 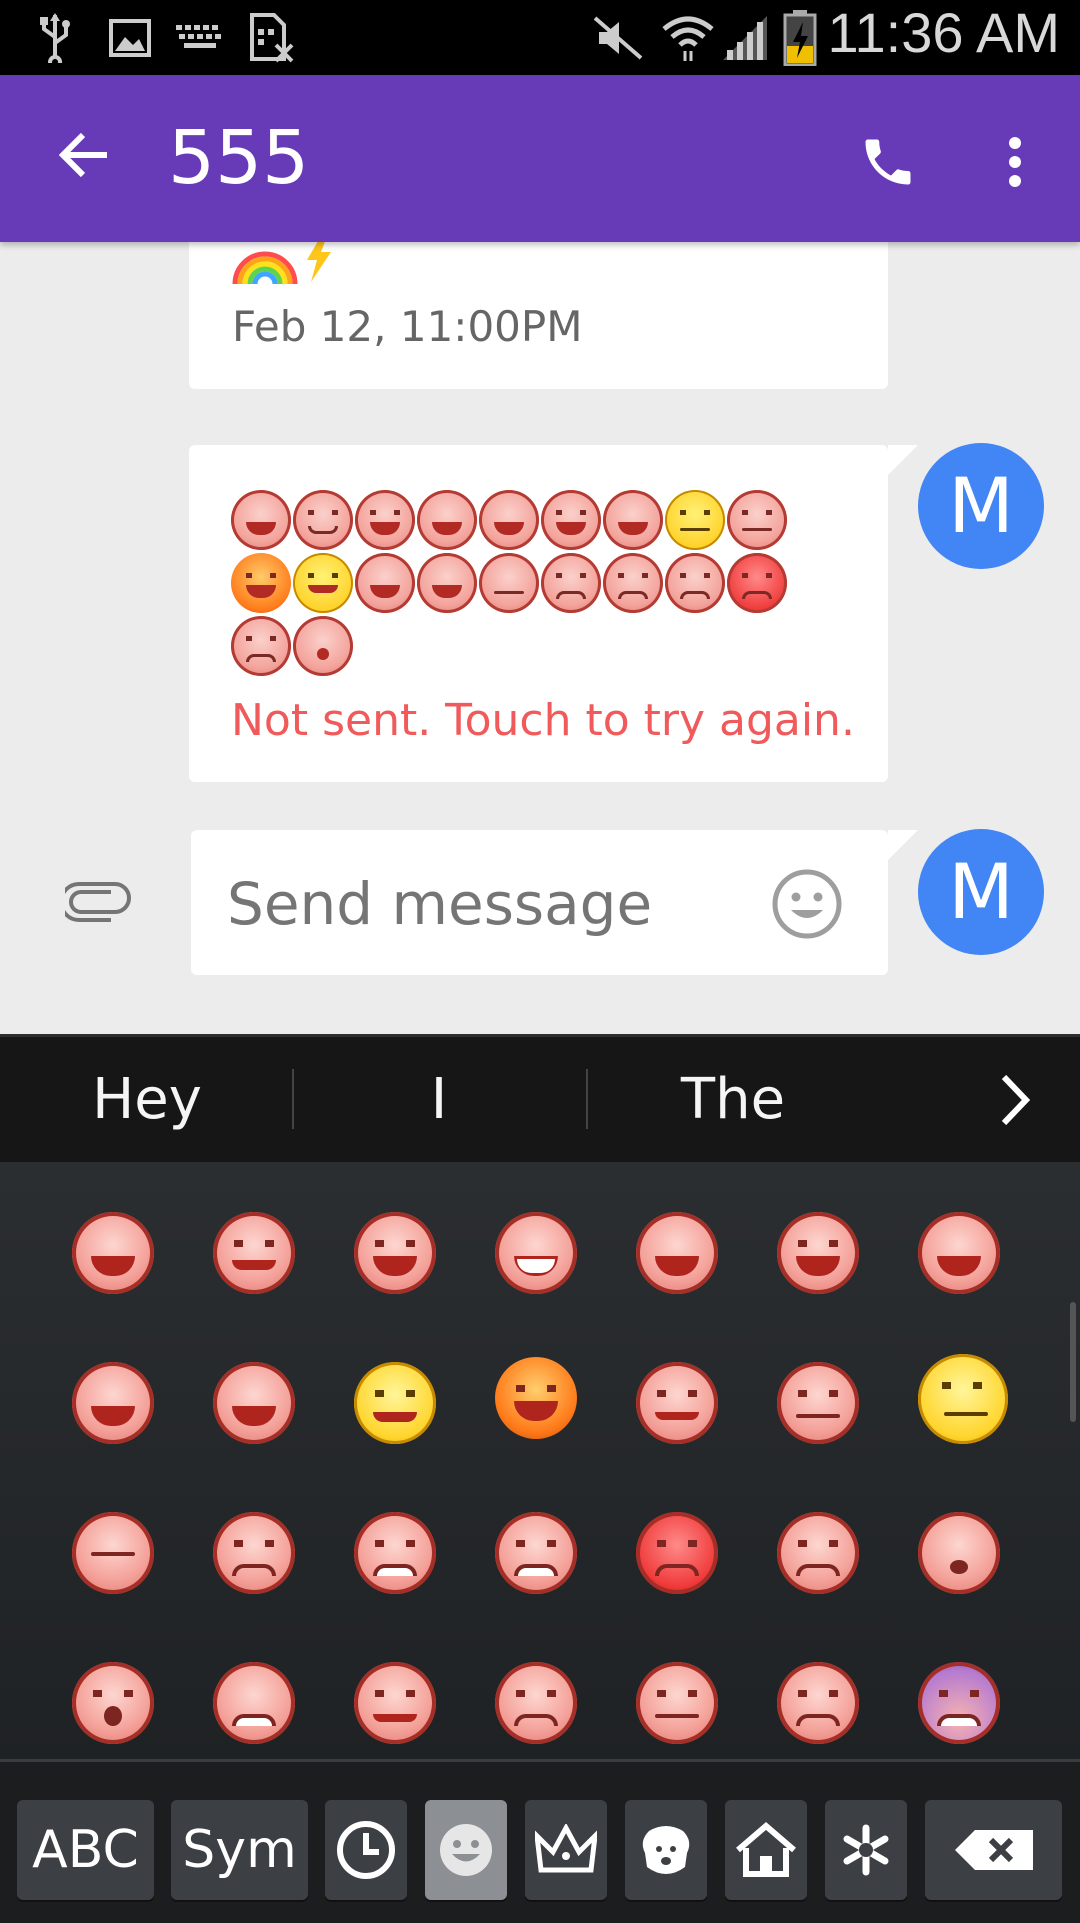 I want to click on overflow-menu-button, so click(x=1015, y=162).